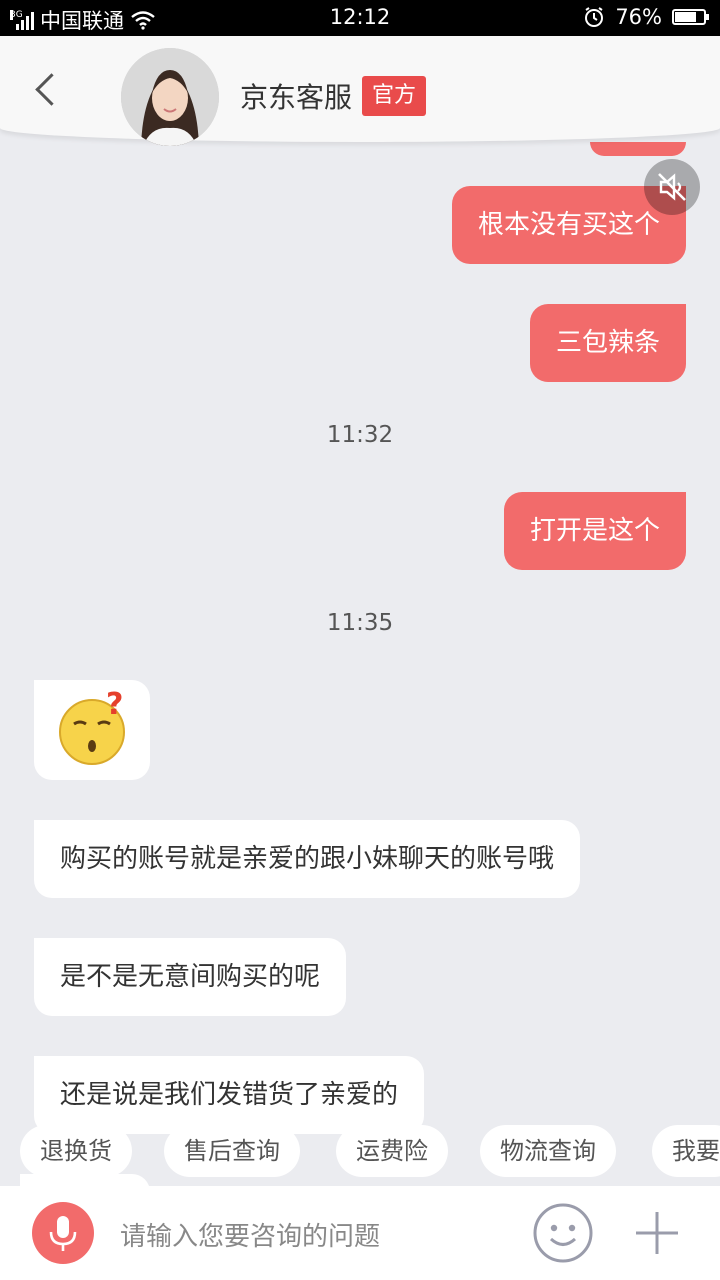 Image resolution: width=720 pixels, height=1280 pixels. I want to click on timestamp: 11:32, so click(360, 435).